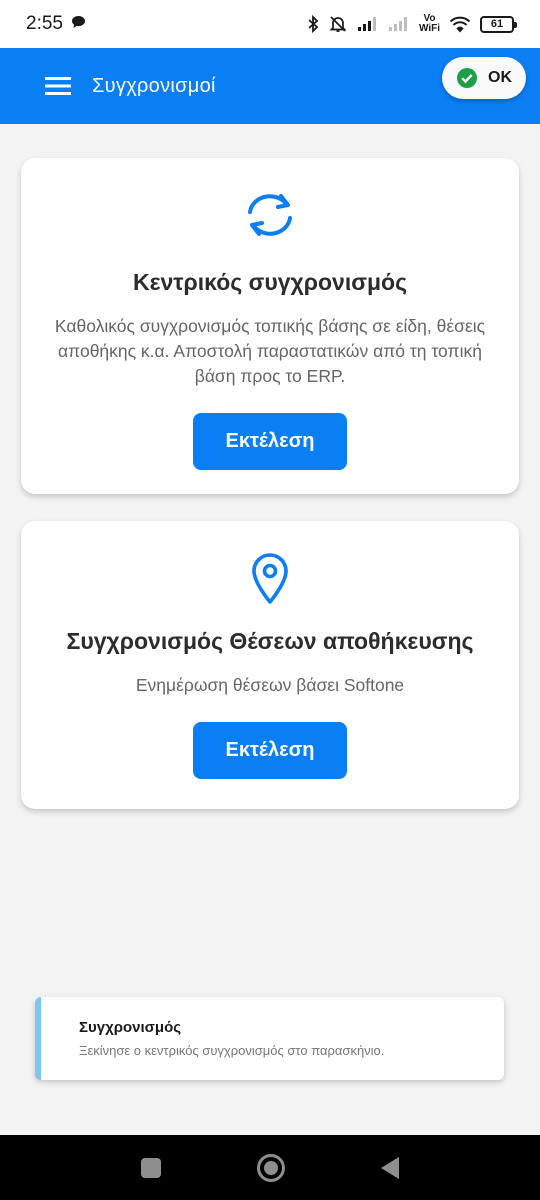 The width and height of the screenshot is (540, 1200). I want to click on wifi-icon, so click(460, 24).